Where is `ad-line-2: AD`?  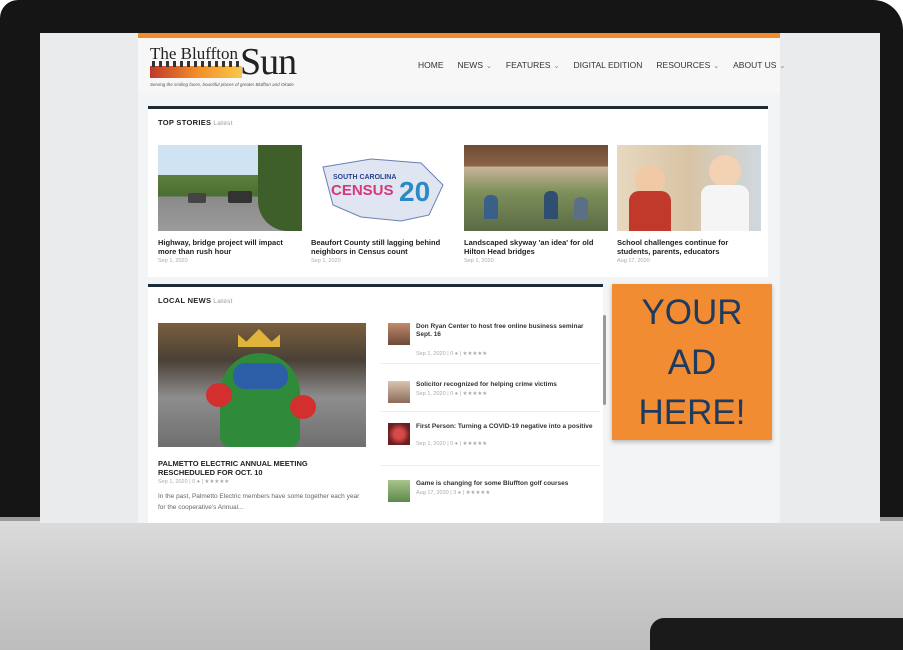
ad-line-2: AD is located at coordinates (692, 362).